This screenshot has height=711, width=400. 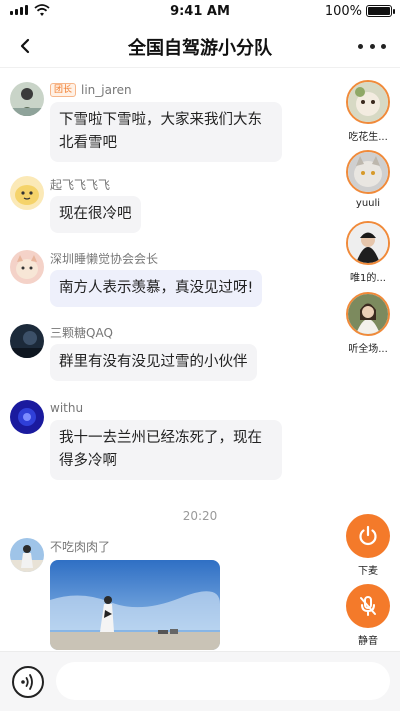 What do you see at coordinates (166, 132) in the screenshot?
I see `message-bubble: 下雪啦下雪啦，大家来我们大东北看雪吧` at bounding box center [166, 132].